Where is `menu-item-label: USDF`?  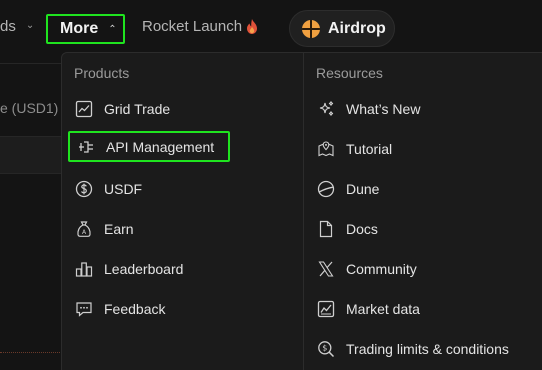
menu-item-label: USDF is located at coordinates (123, 189).